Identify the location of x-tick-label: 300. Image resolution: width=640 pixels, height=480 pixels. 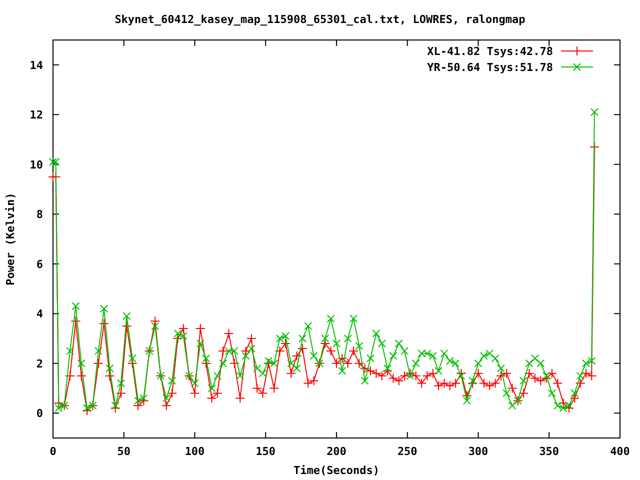
(478, 451).